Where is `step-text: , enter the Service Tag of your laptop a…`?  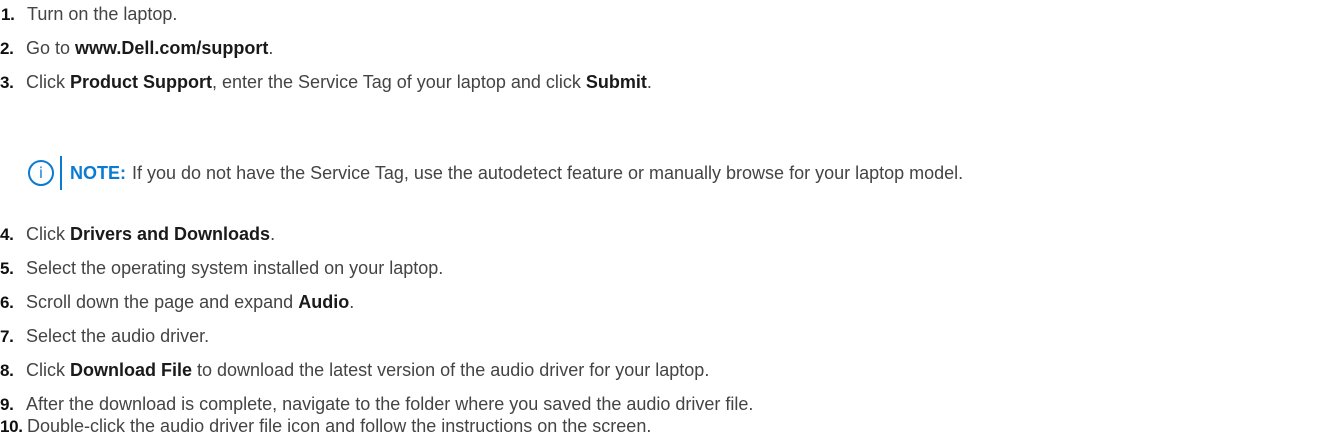 step-text: , enter the Service Tag of your laptop a… is located at coordinates (399, 82).